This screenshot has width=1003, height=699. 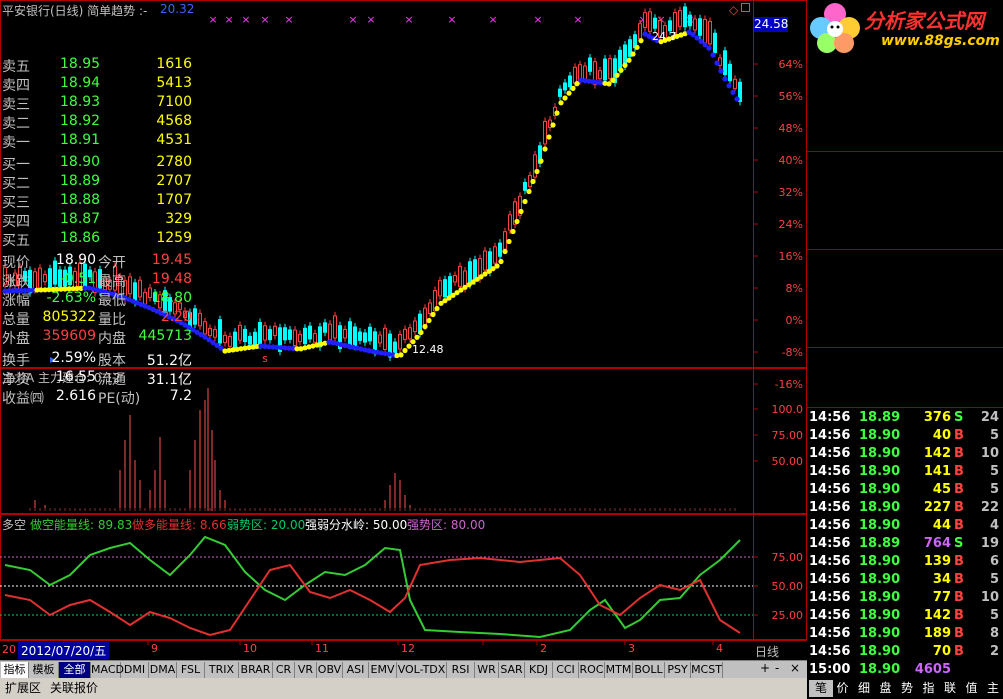 I want to click on tick-row: 14:56 18.90 44 B 4, so click(x=905, y=526).